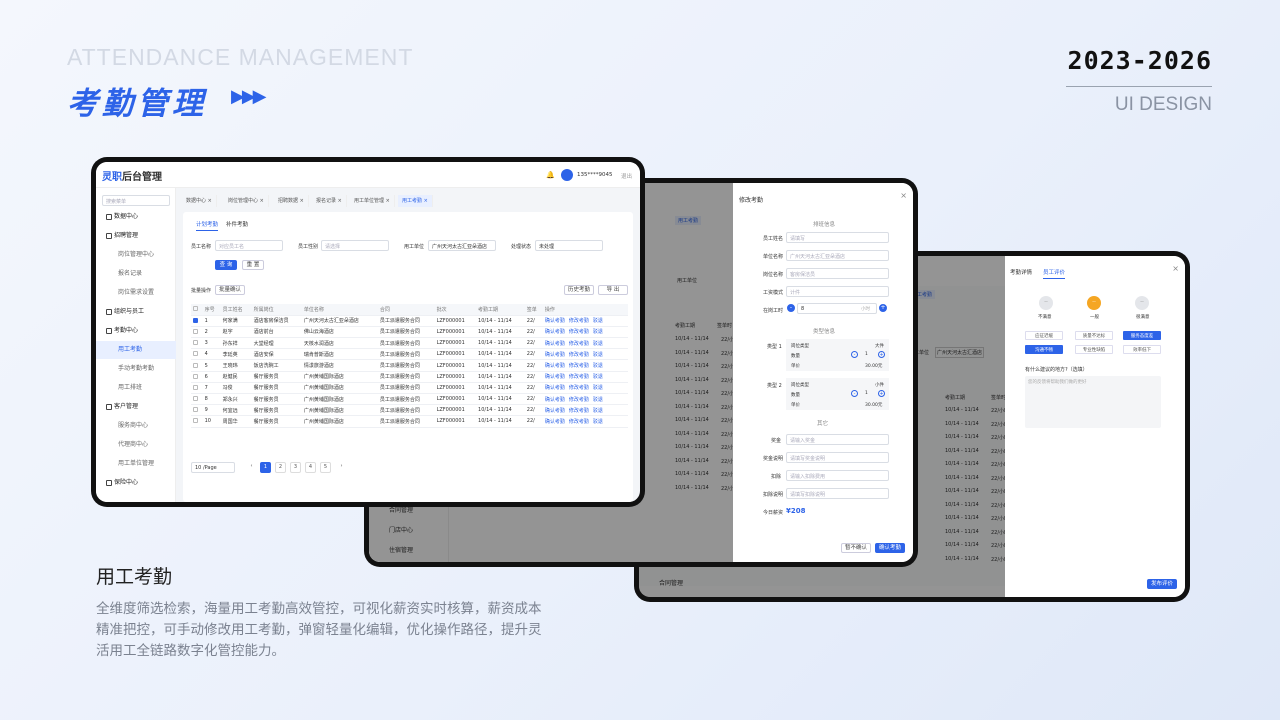 The image size is (1280, 720). Describe the element at coordinates (237, 224) in the screenshot. I see `subtab-supplement: 补件考勤` at that location.